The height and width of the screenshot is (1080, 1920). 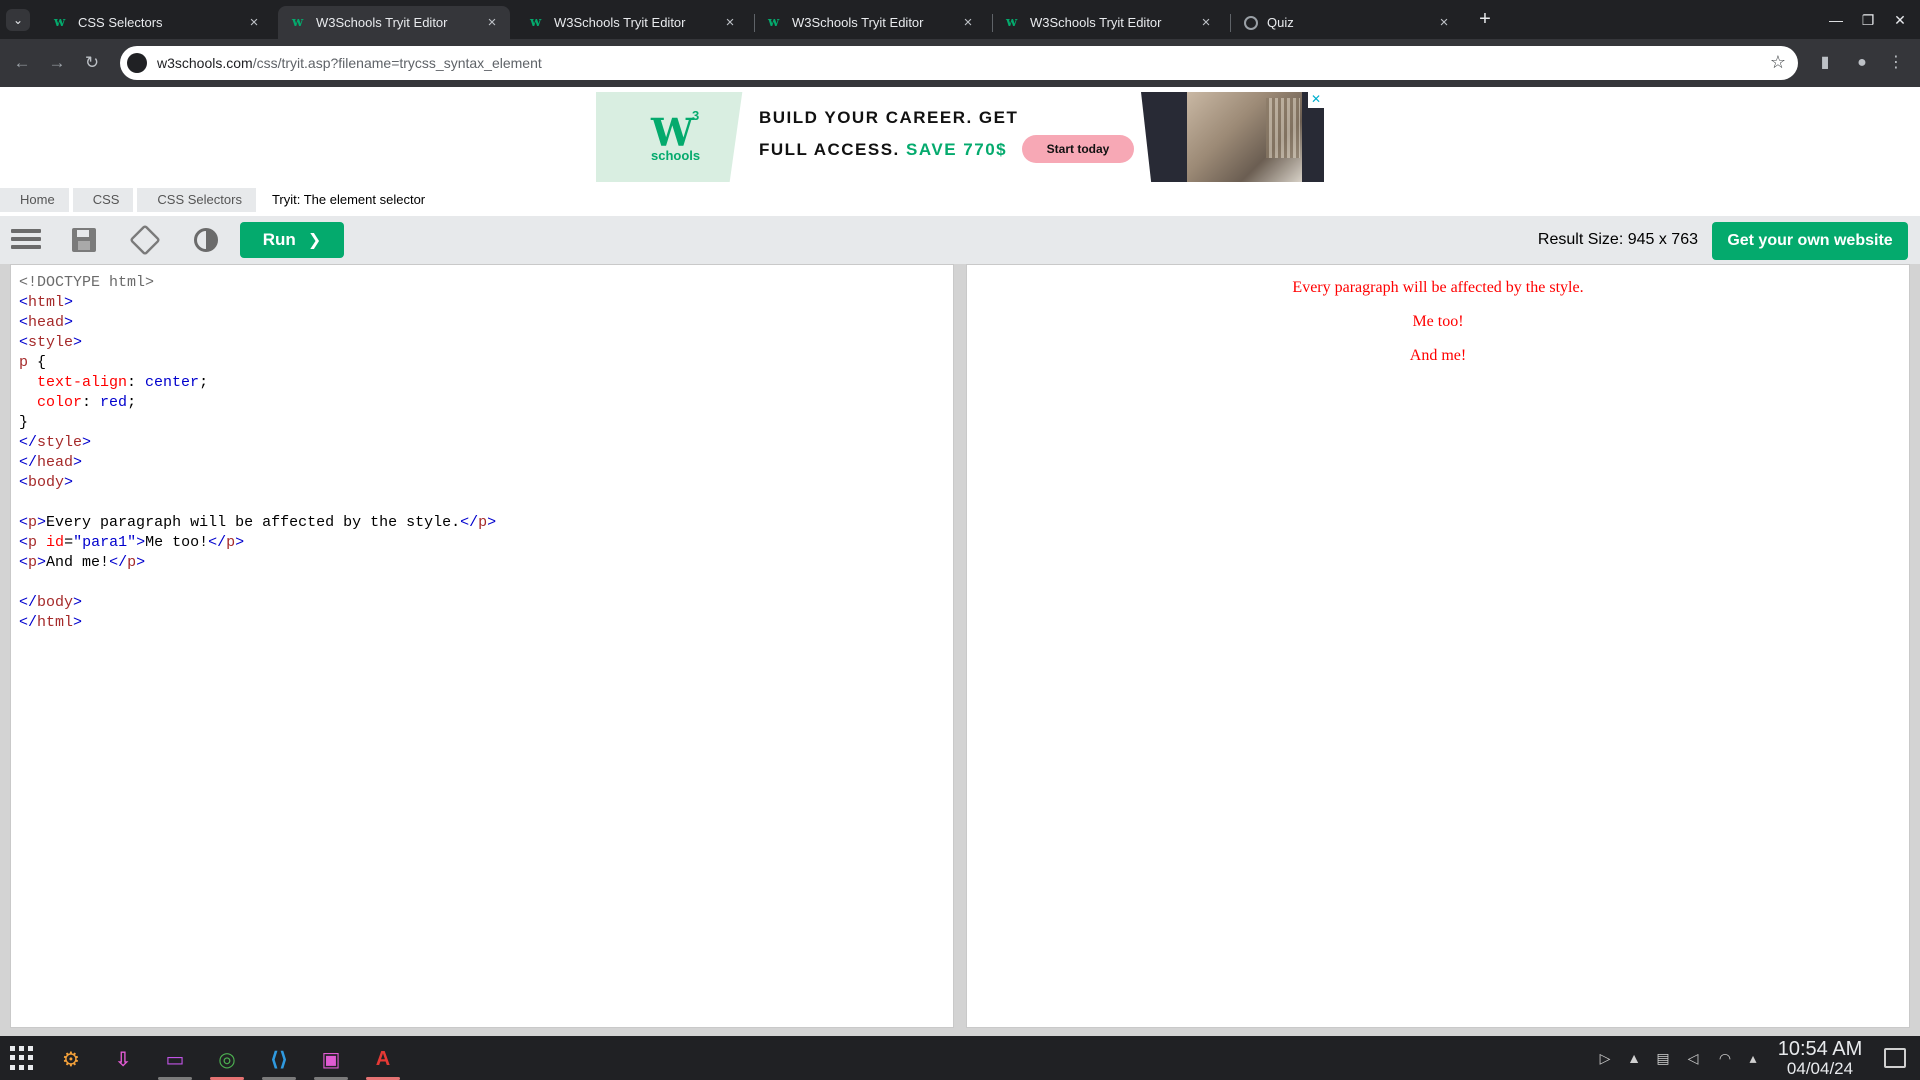 I want to click on code-token: {, so click(x=37, y=362).